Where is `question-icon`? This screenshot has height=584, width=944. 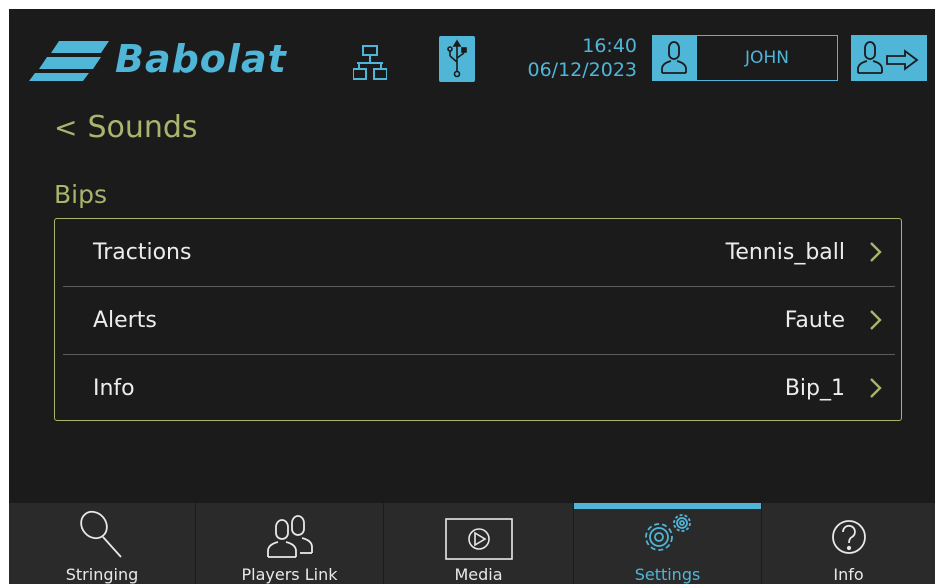 question-icon is located at coordinates (848, 537).